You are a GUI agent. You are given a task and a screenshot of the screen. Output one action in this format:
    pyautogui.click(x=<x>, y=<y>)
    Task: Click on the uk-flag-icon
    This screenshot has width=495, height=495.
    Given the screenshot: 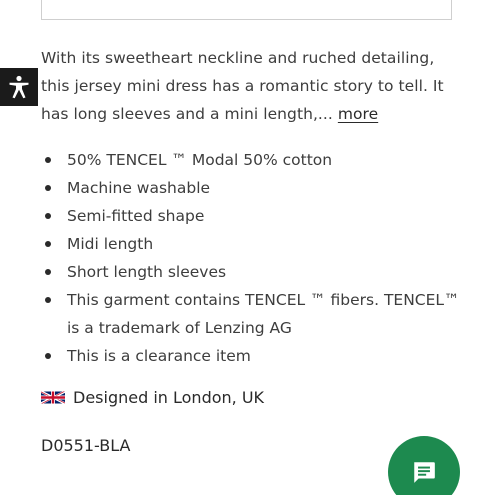 What is the action you would take?
    pyautogui.click(x=53, y=397)
    